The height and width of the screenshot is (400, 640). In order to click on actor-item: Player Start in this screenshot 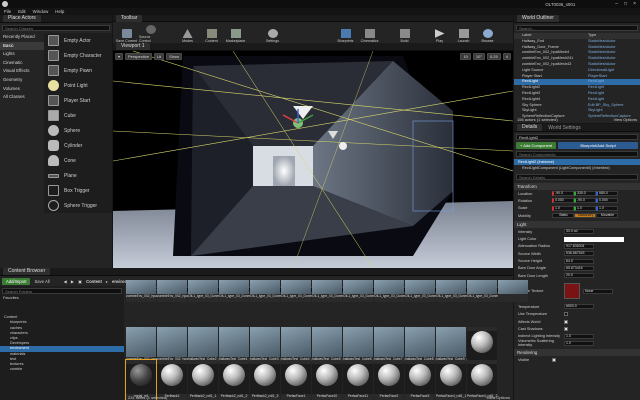, I will do `click(78, 100)`.